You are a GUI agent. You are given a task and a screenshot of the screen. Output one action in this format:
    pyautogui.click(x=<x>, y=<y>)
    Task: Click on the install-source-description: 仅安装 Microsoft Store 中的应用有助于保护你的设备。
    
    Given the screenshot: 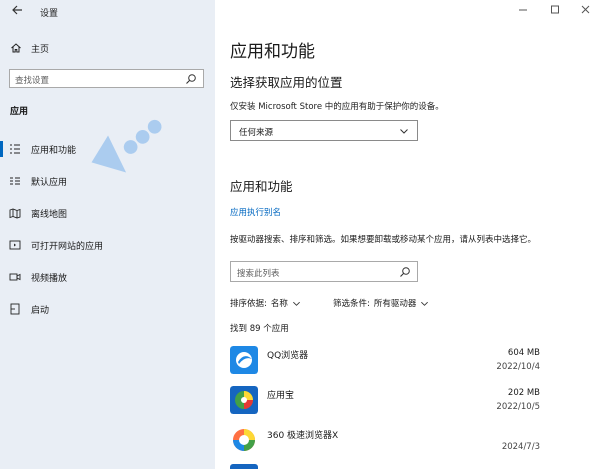 What is the action you would take?
    pyautogui.click(x=337, y=107)
    